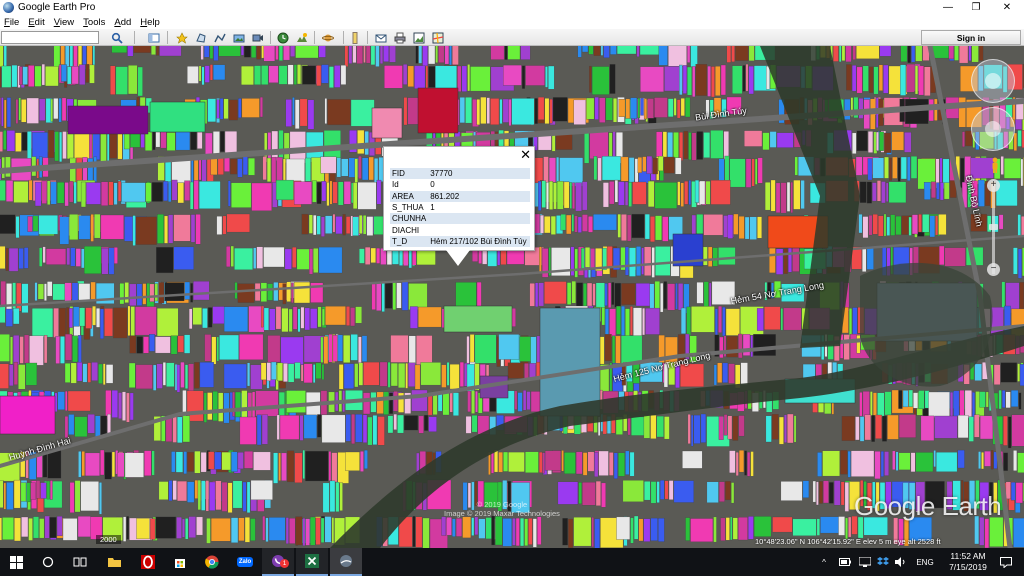  I want to click on tray-overflow-icon: ^, so click(824, 562).